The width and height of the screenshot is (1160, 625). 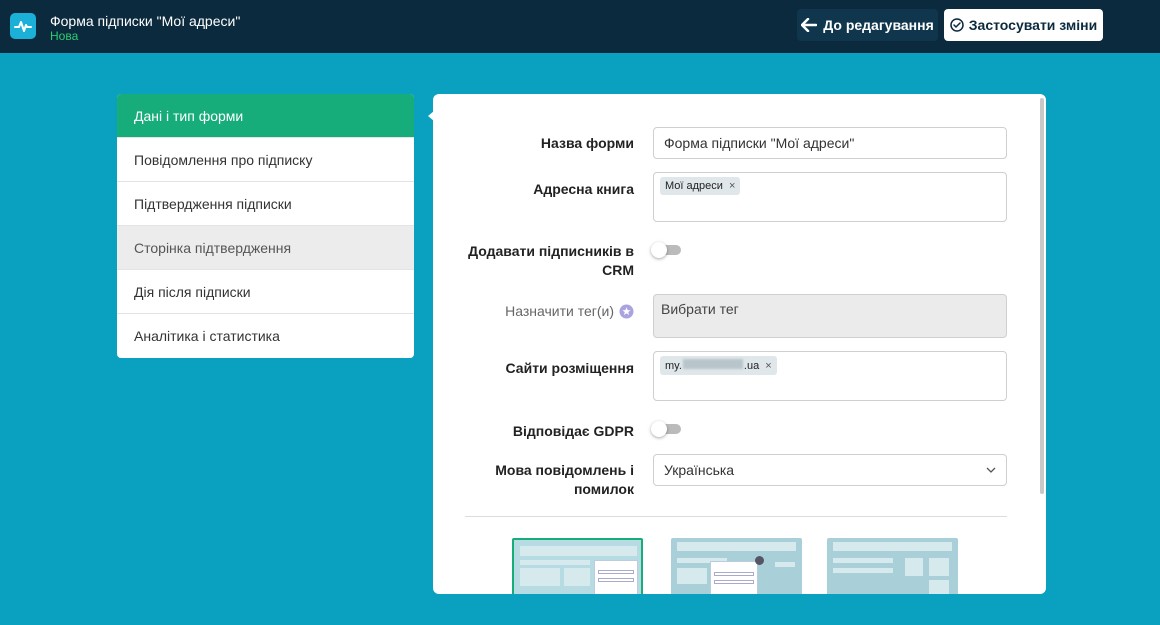 I want to click on crm-label-line2: CRM, so click(x=618, y=270).